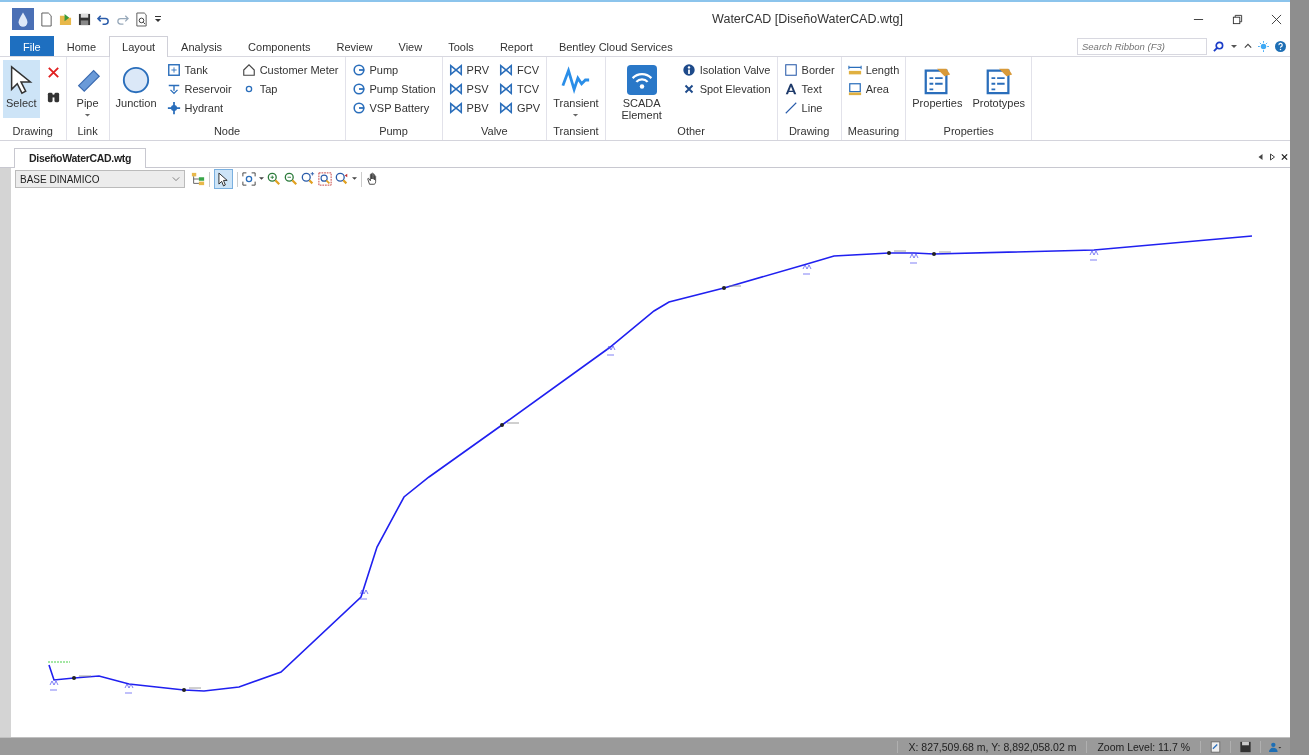  What do you see at coordinates (1237, 19) in the screenshot?
I see `restore-icon` at bounding box center [1237, 19].